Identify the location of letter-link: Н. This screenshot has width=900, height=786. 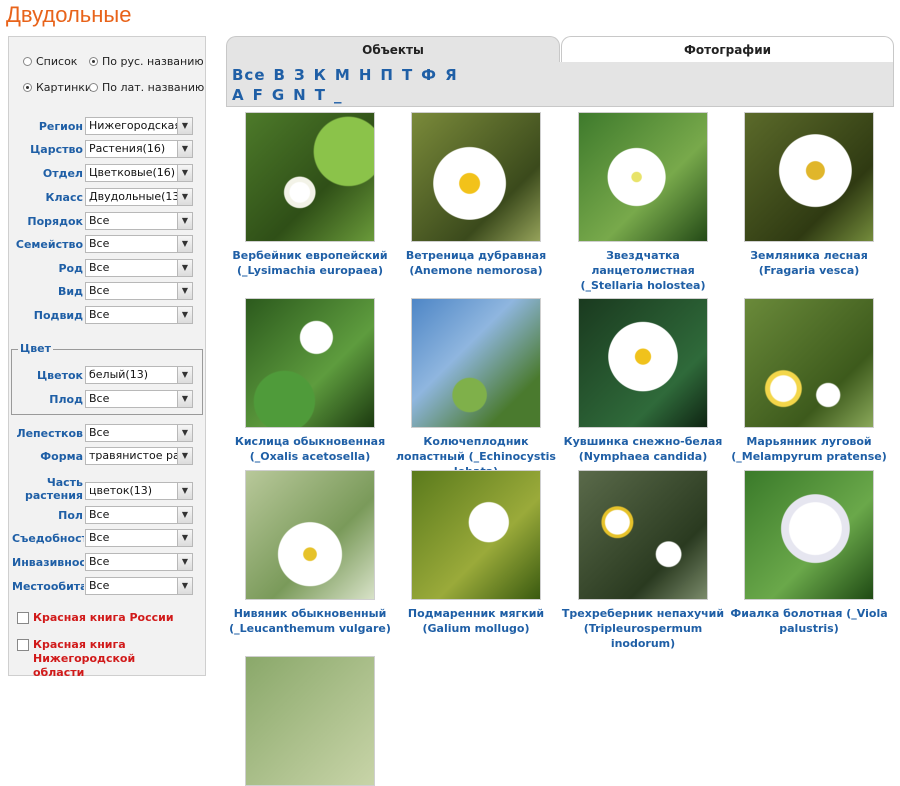
(366, 75).